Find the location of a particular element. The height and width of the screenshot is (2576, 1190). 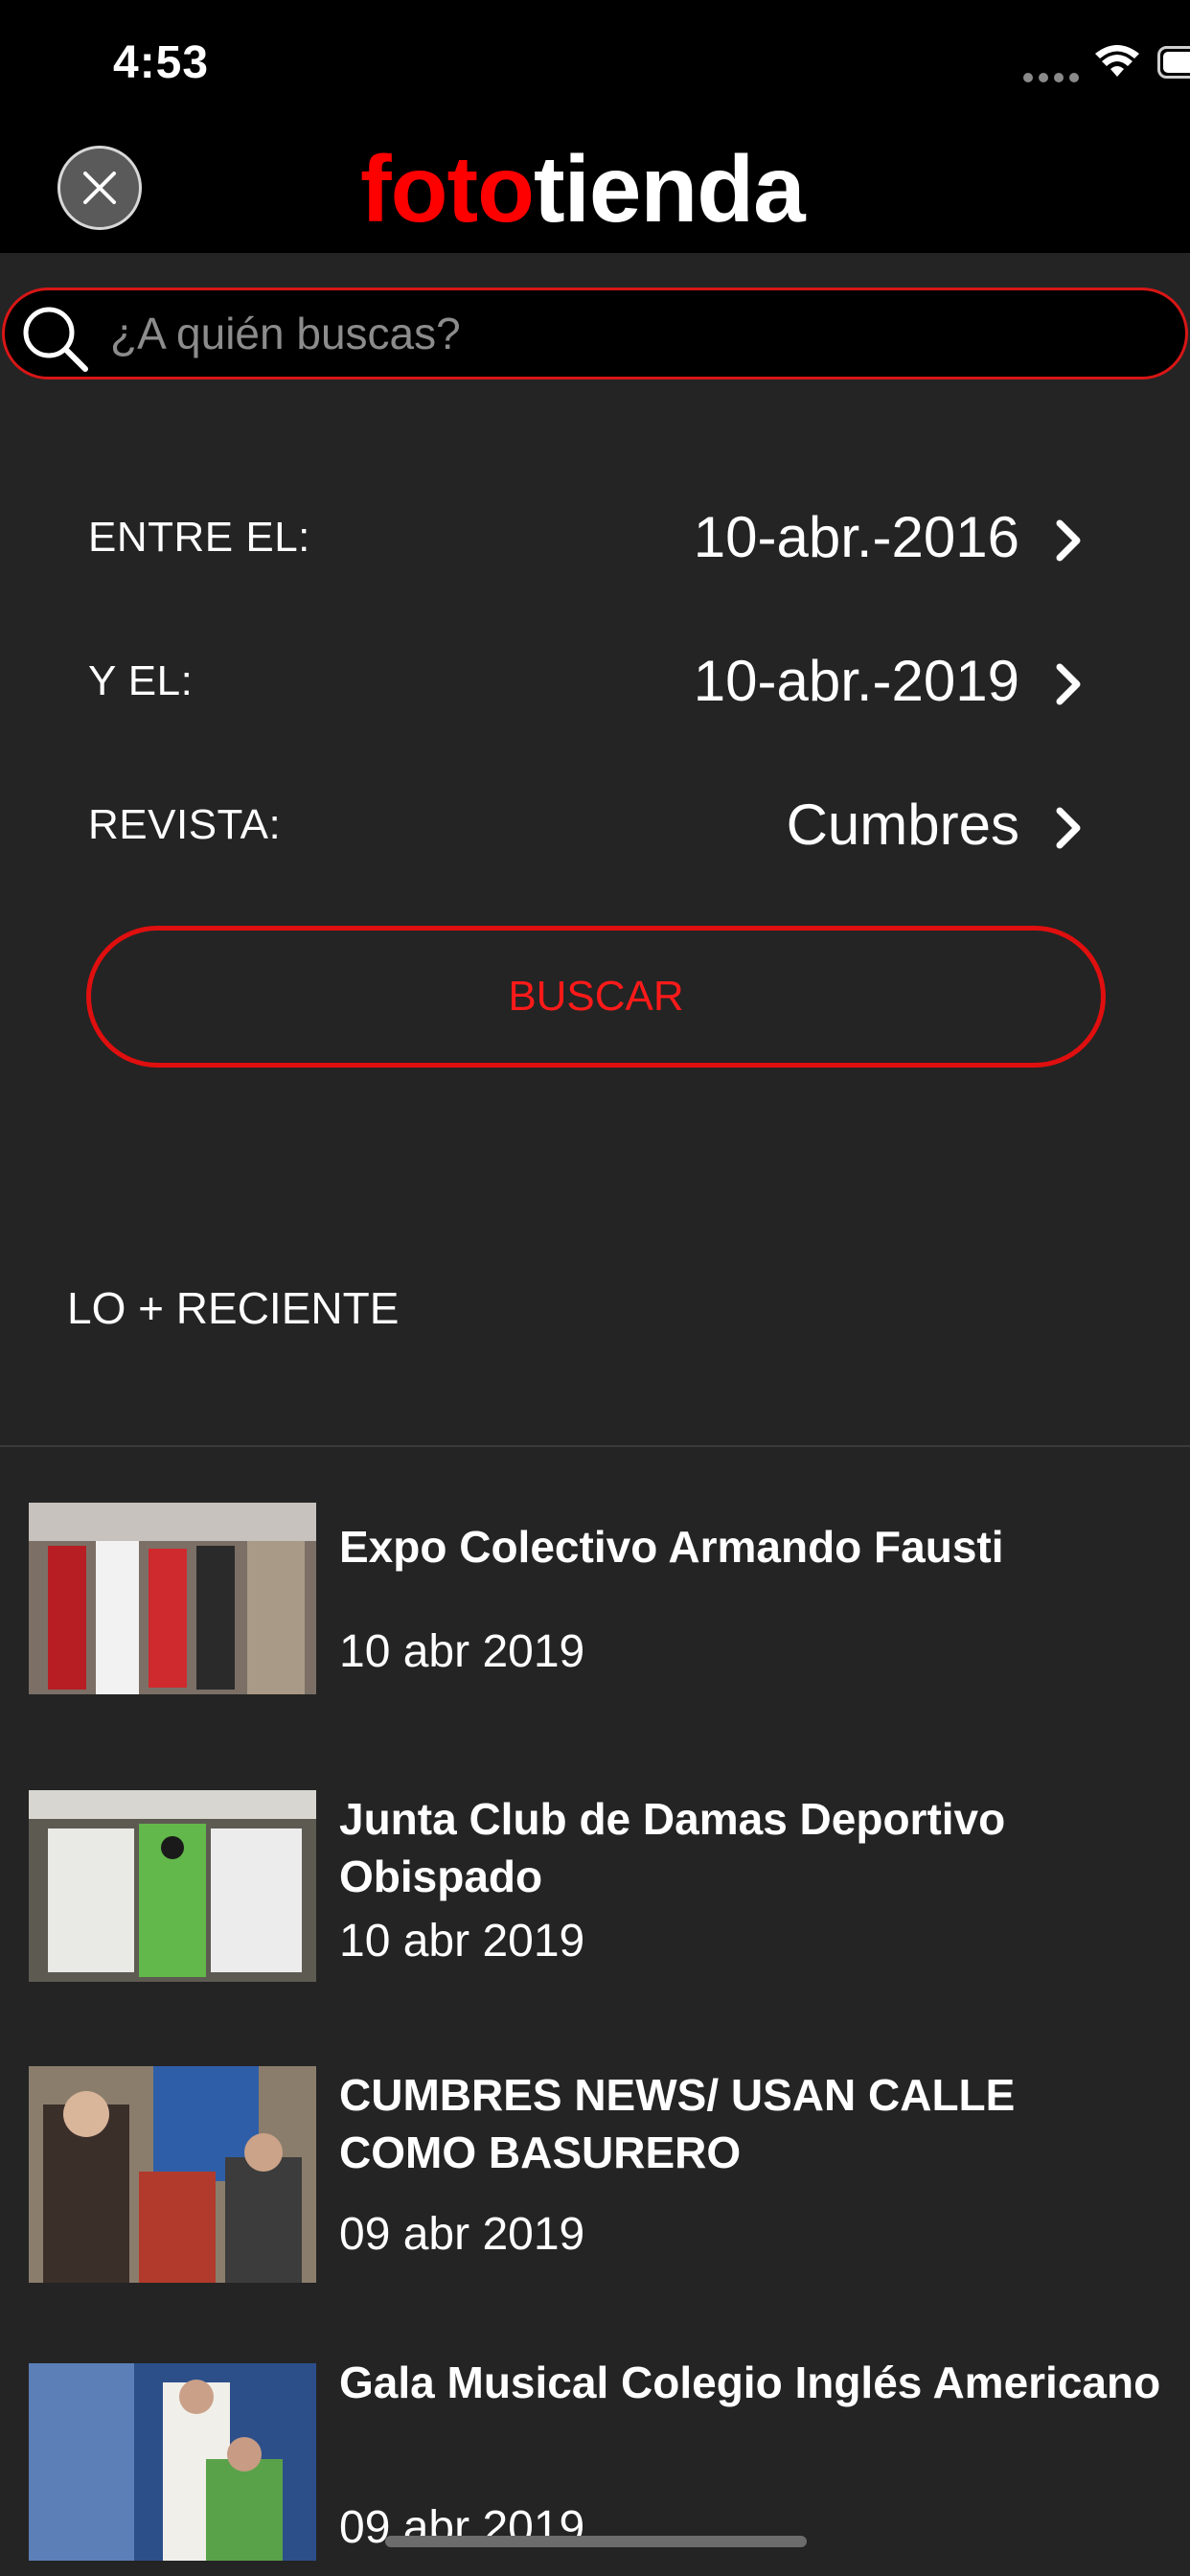

search-bar is located at coordinates (595, 334).